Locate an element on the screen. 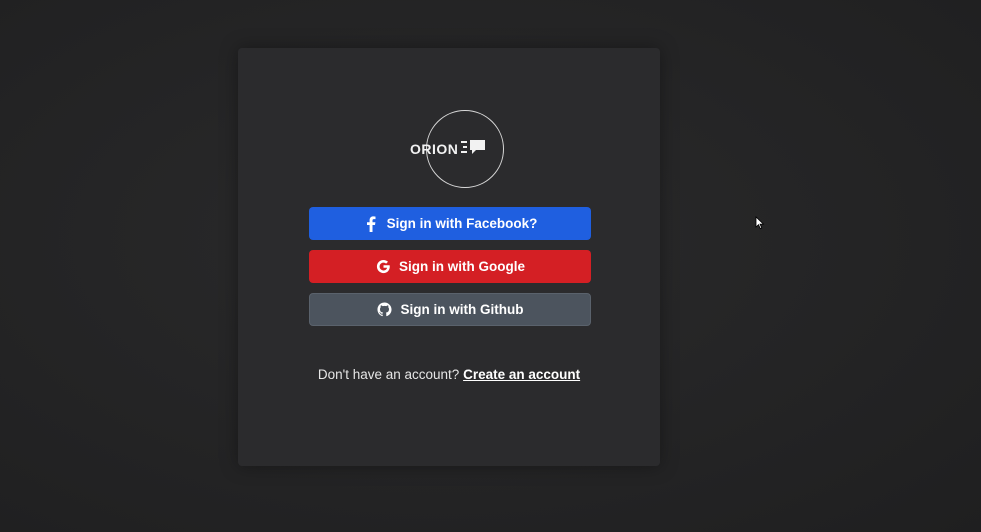 The height and width of the screenshot is (532, 981). signup-prompt: Don't have an account? Create an account is located at coordinates (449, 374).